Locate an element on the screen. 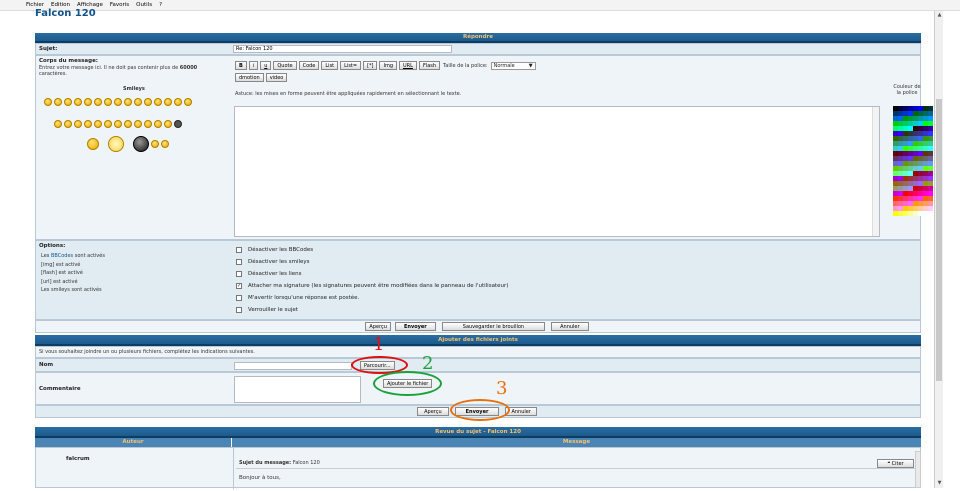  attach-preview-button: Aperçu is located at coordinates (433, 411).